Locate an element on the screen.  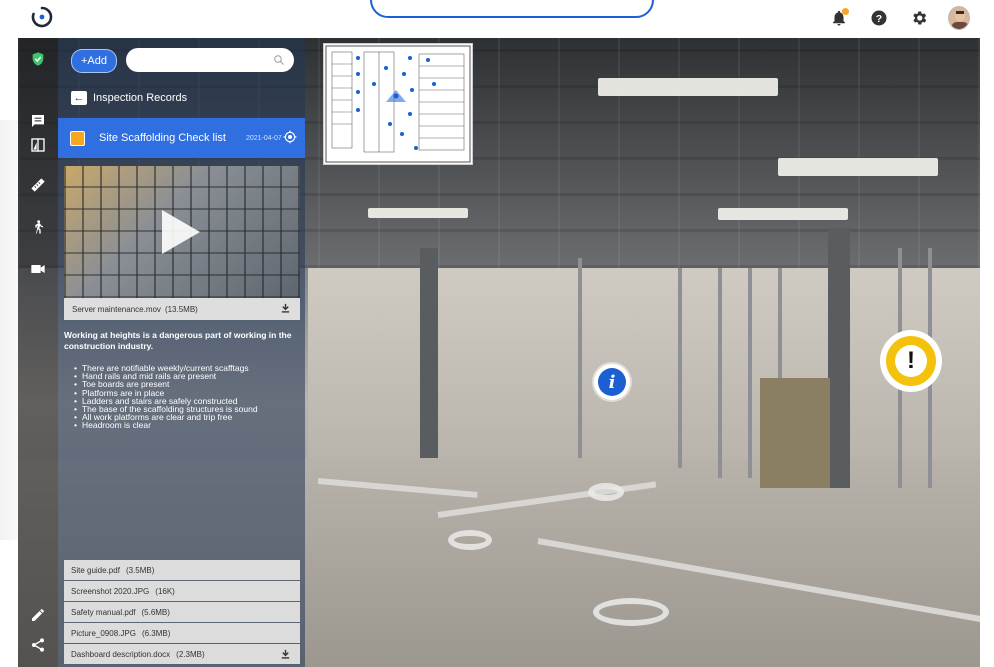
video-filesize: (13.5MB) is located at coordinates (181, 309).